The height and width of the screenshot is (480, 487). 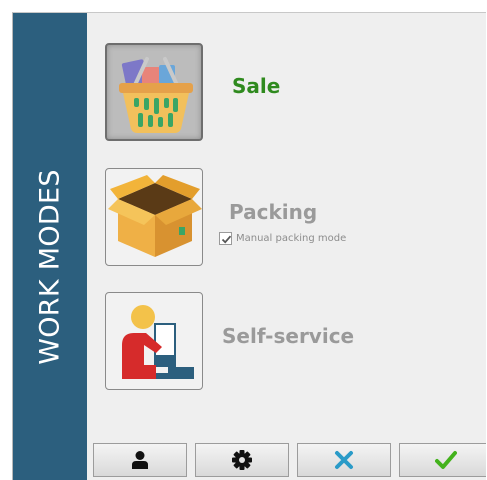 I want to click on packing-mode-button, so click(x=154, y=217).